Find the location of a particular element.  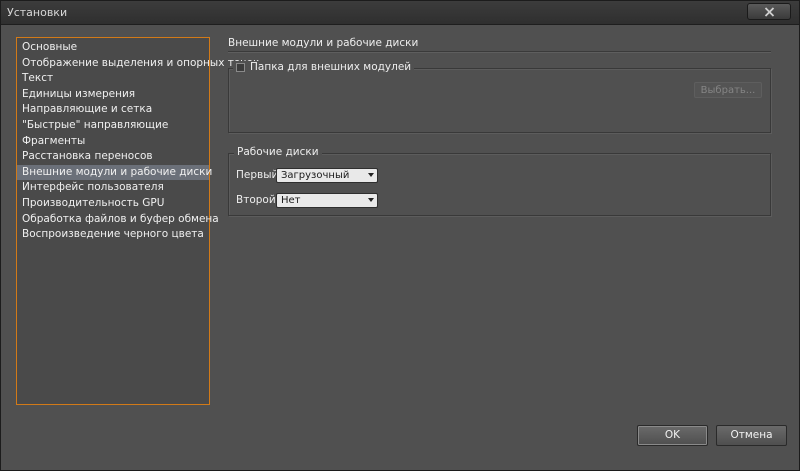

second-disk-value: Нет is located at coordinates (291, 200).